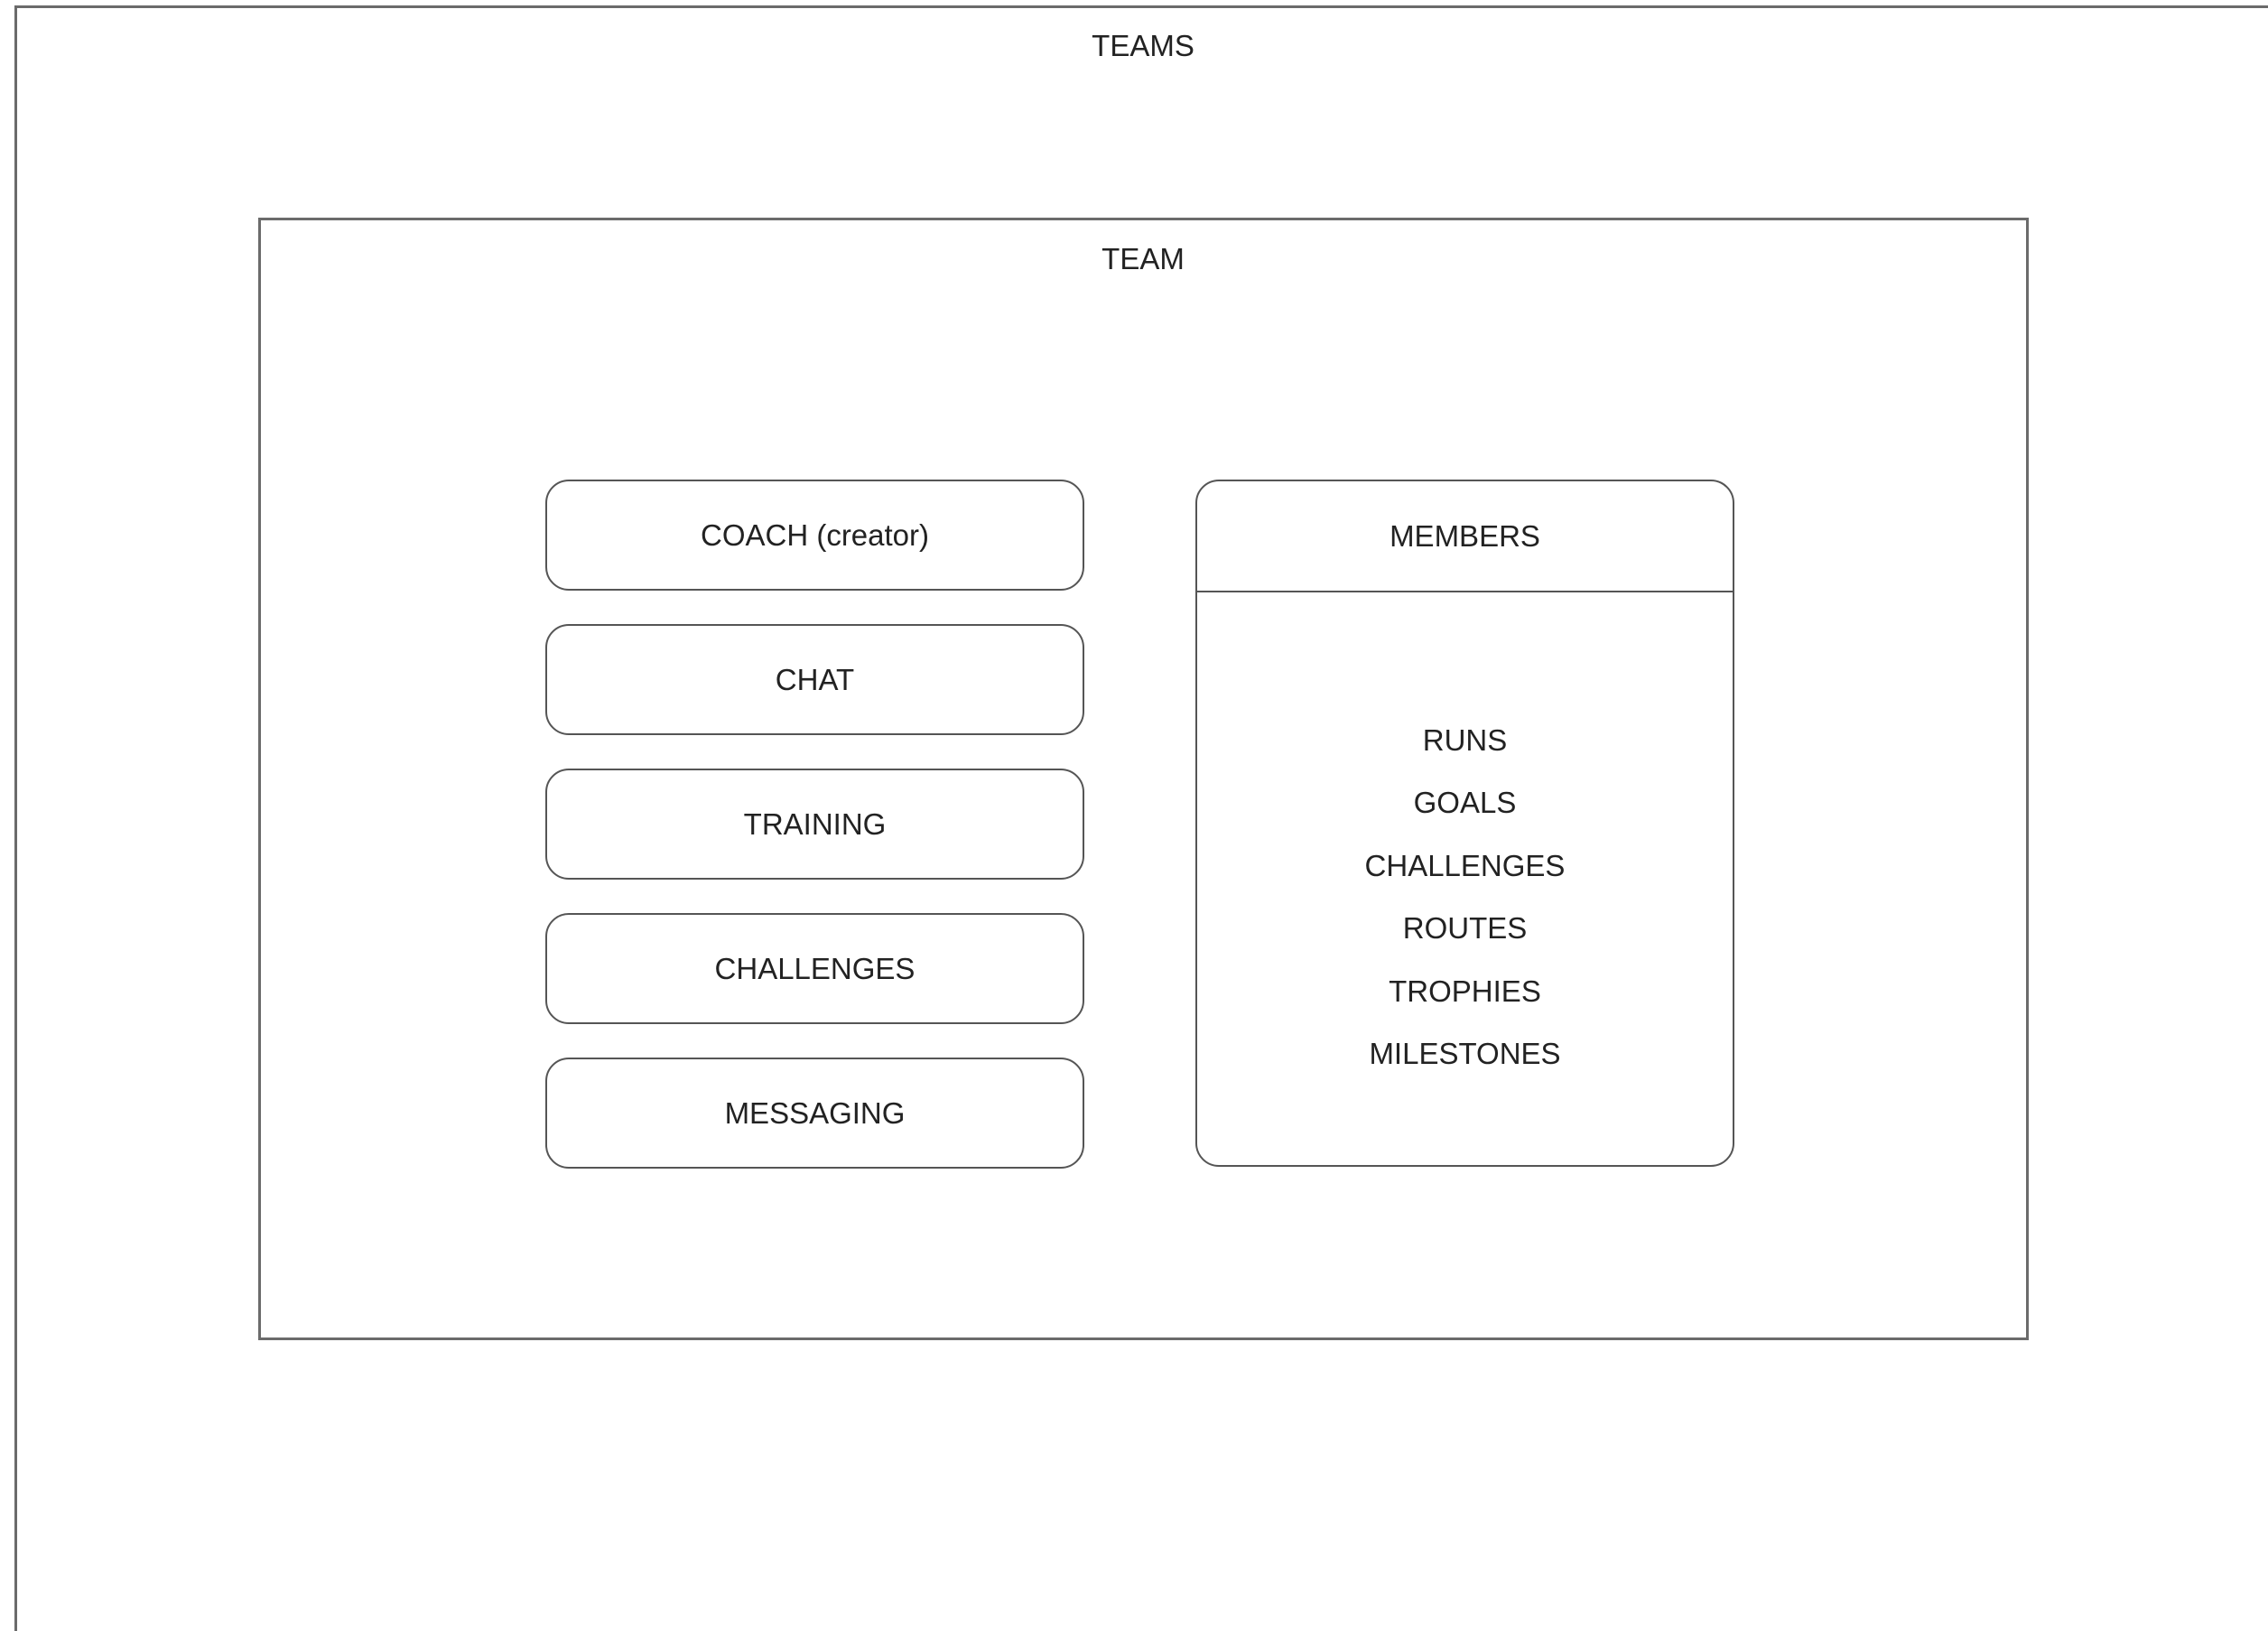 The height and width of the screenshot is (1631, 2268). What do you see at coordinates (1465, 865) in the screenshot?
I see `members-item-challenges: CHALLENGES` at bounding box center [1465, 865].